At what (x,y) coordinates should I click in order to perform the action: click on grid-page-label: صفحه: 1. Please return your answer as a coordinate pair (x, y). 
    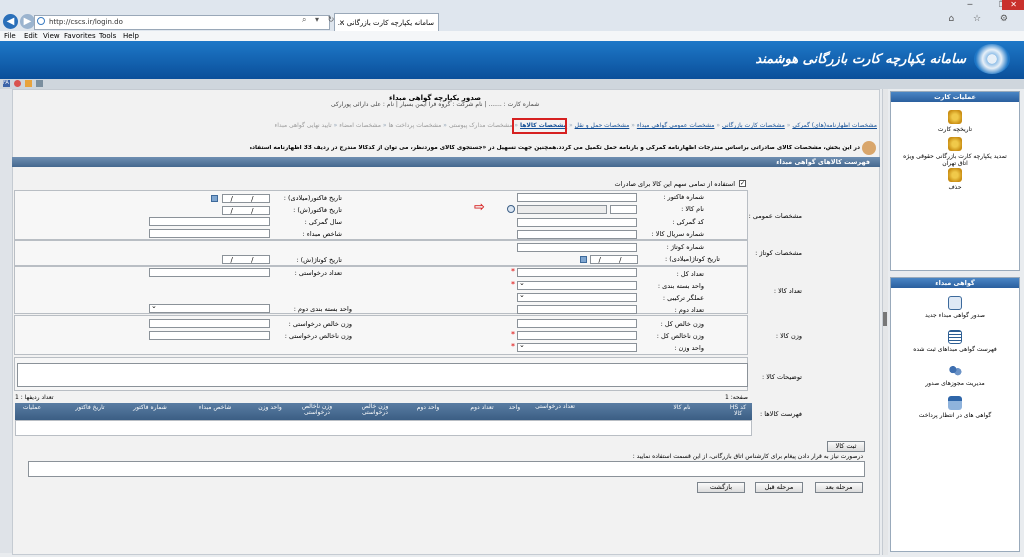
    Looking at the image, I should click on (736, 397).